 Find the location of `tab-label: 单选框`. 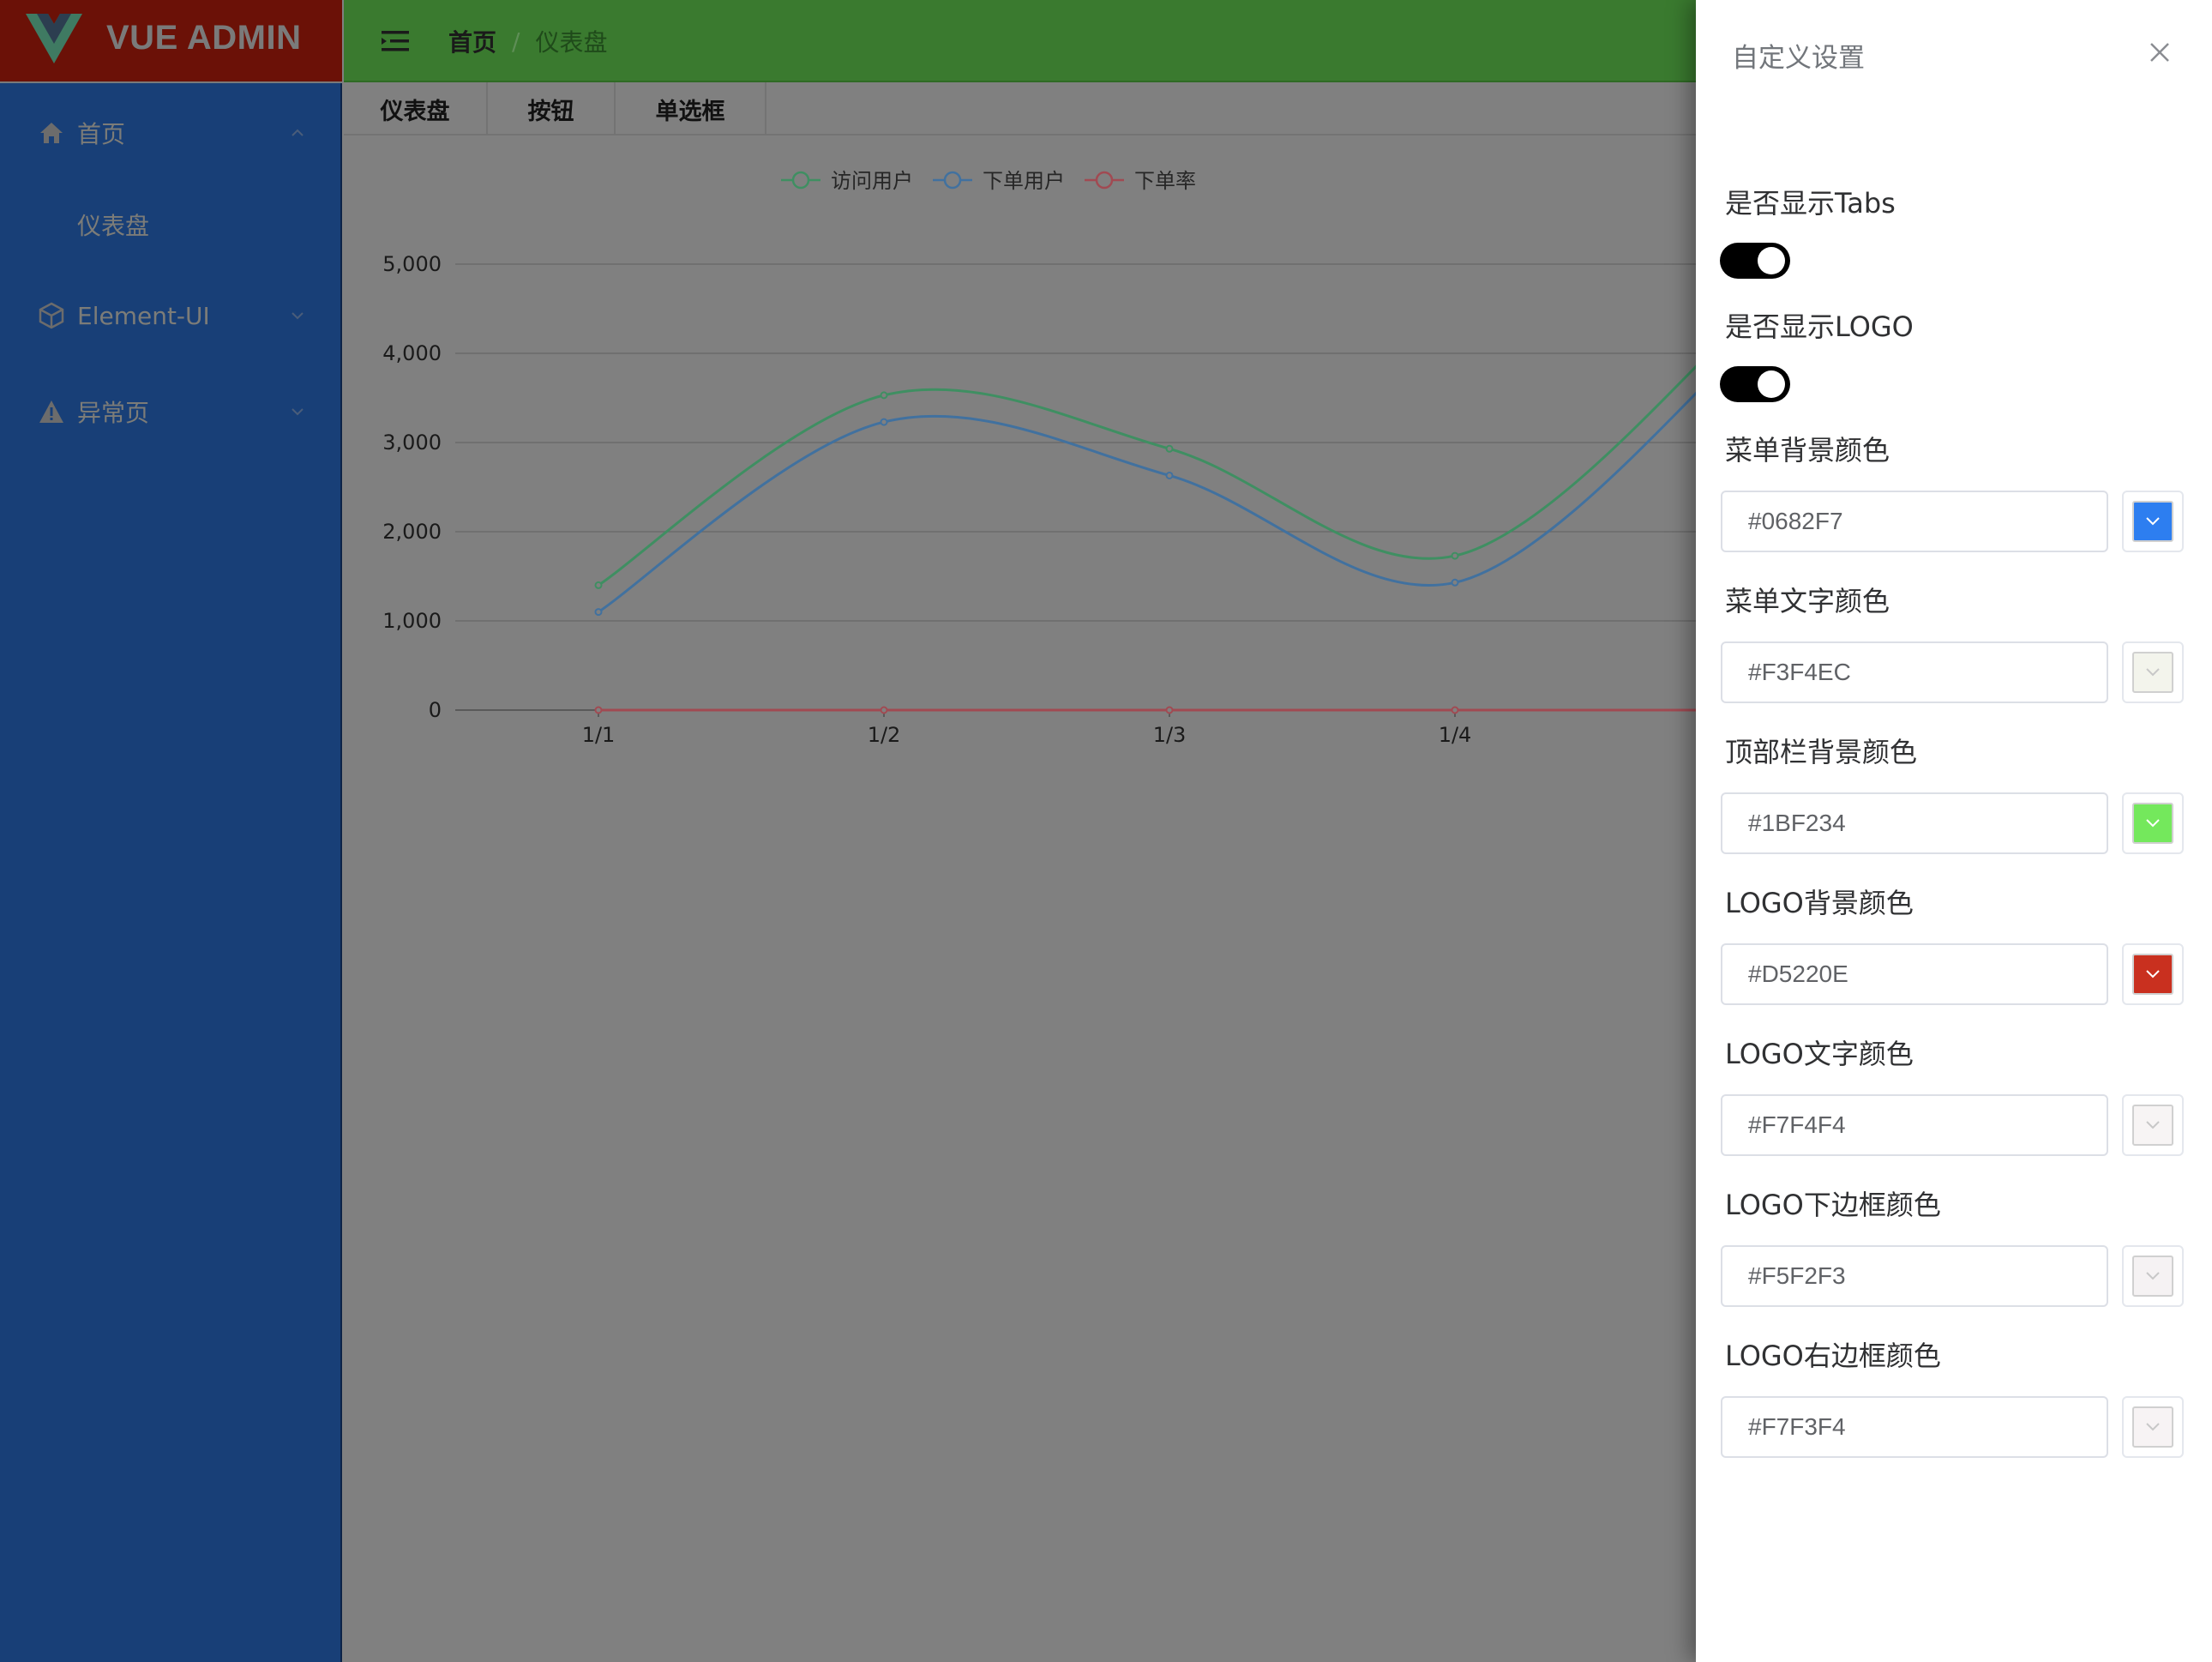

tab-label: 单选框 is located at coordinates (690, 111).